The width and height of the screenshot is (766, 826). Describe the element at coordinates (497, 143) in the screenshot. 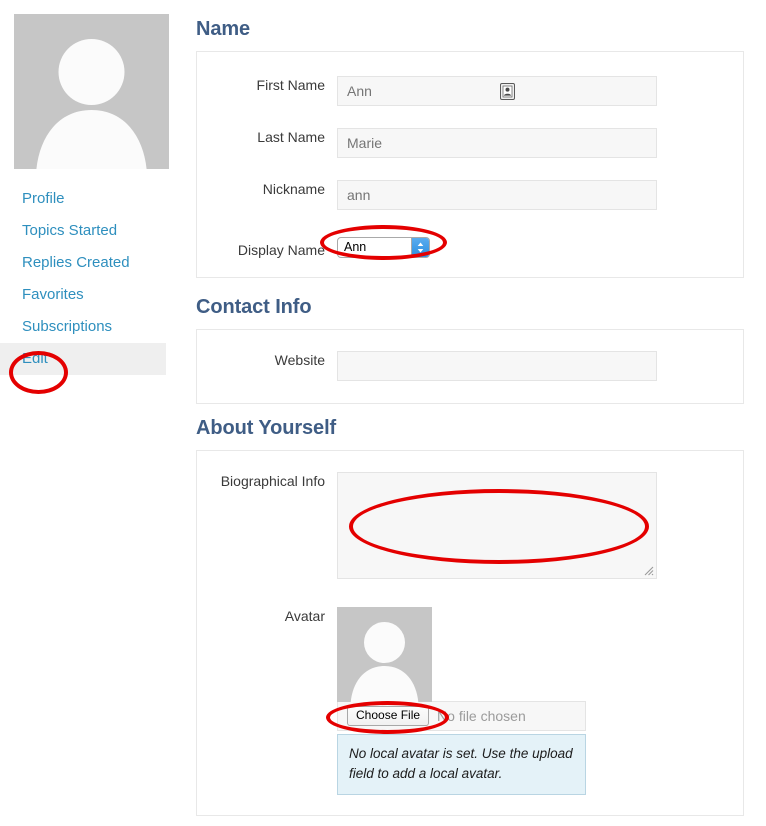

I see `last-name-input` at that location.